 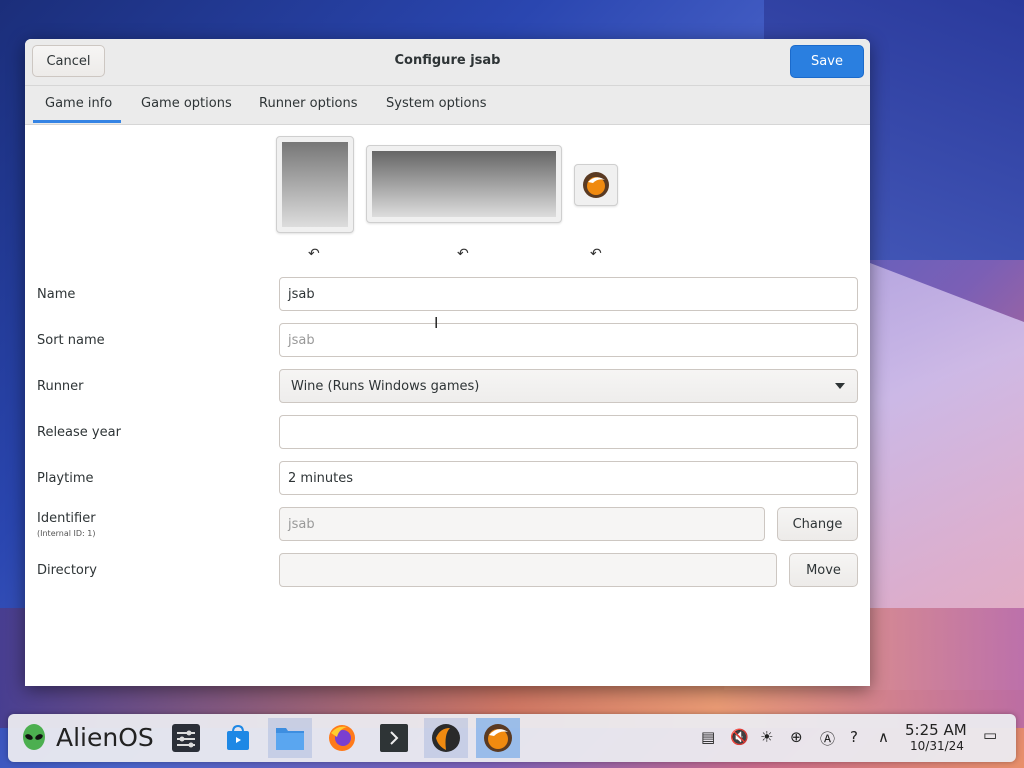 I want to click on name-label: Name, so click(x=56, y=294).